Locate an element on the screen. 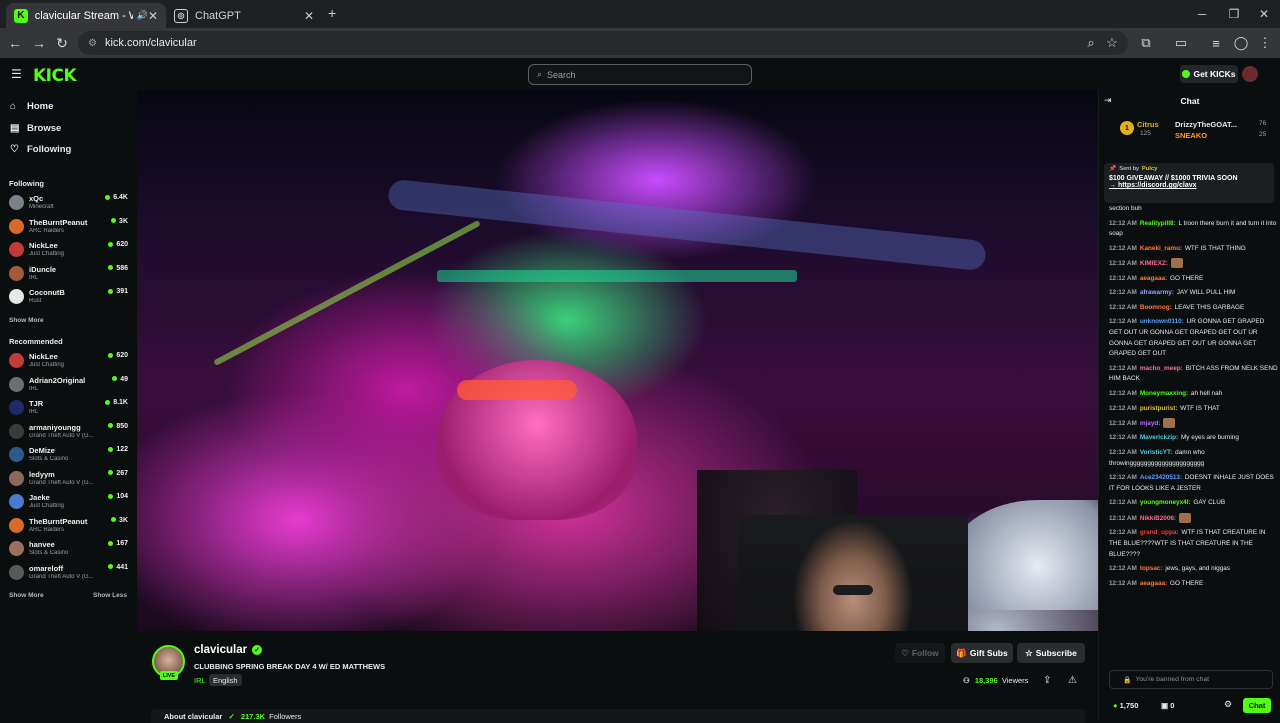 Image resolution: width=1280 pixels, height=723 pixels. channel-viewers: 3K is located at coordinates (119, 520).